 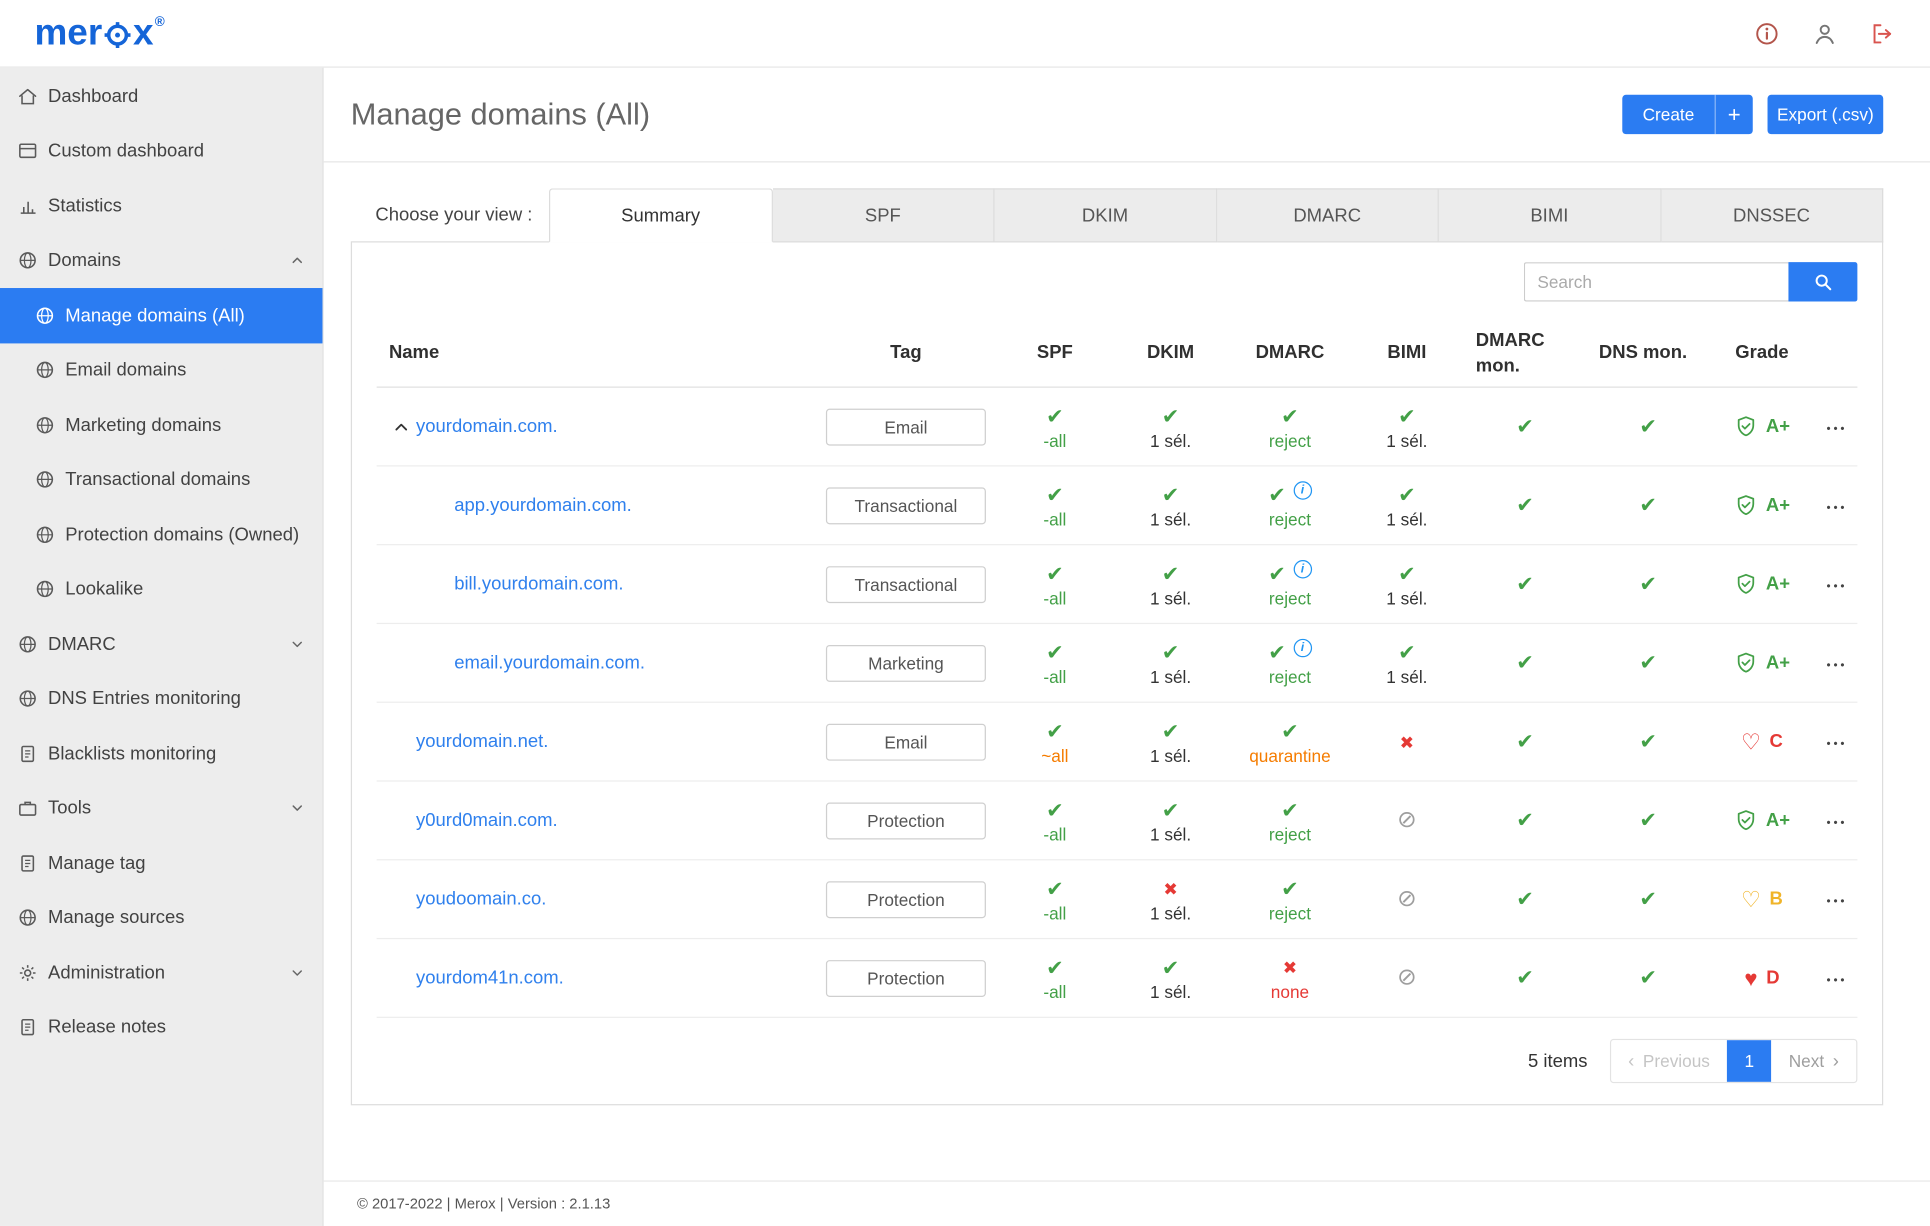 I want to click on name-cell: y0urd0main.com., so click(x=595, y=820).